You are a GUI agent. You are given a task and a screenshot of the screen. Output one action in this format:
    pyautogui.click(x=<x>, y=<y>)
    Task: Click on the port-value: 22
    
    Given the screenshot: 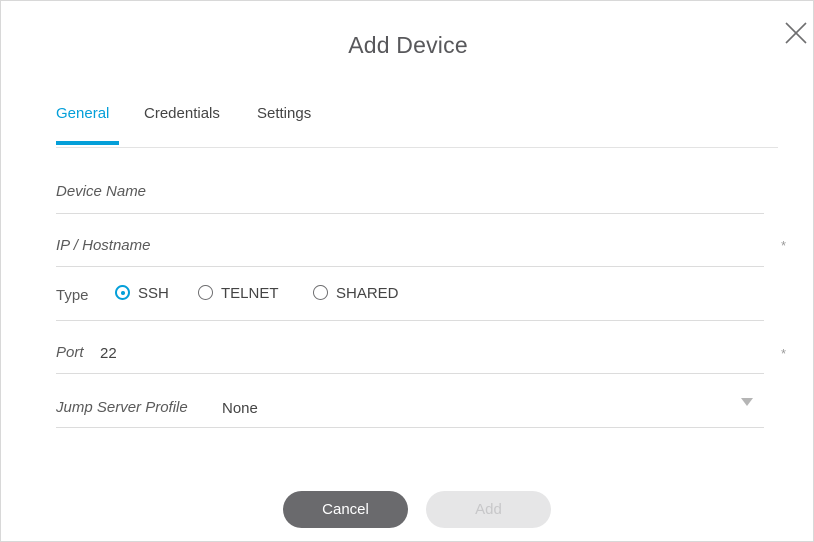 What is the action you would take?
    pyautogui.click(x=108, y=353)
    